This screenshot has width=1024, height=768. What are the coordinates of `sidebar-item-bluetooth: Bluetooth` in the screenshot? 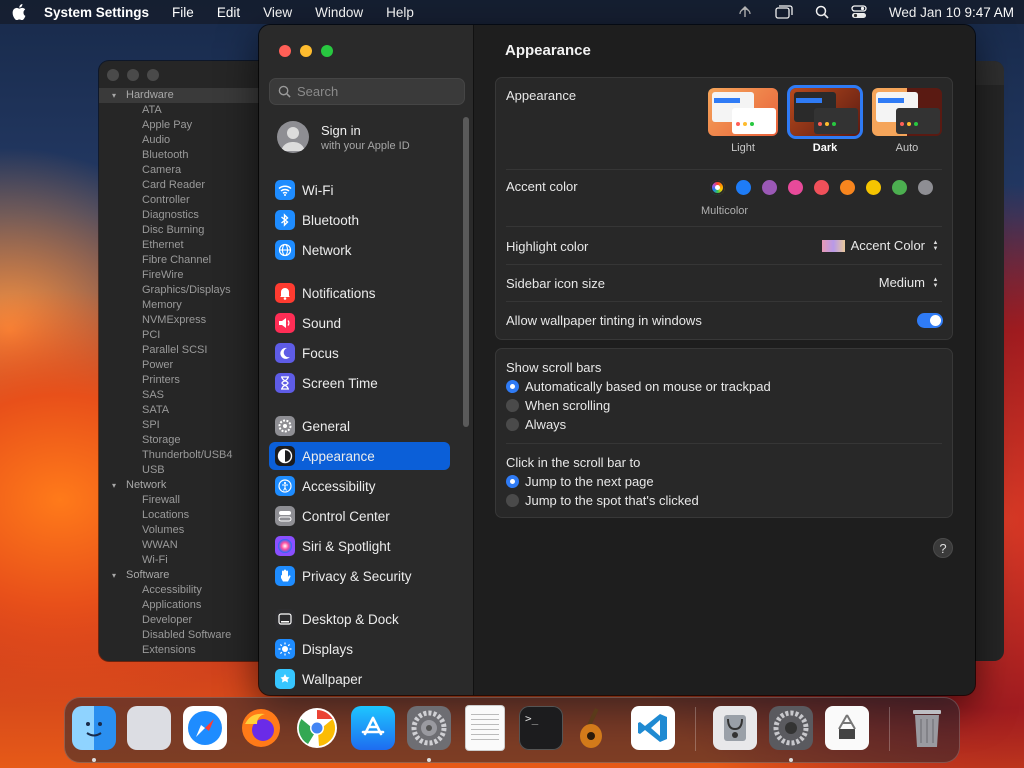 It's located at (359, 220).